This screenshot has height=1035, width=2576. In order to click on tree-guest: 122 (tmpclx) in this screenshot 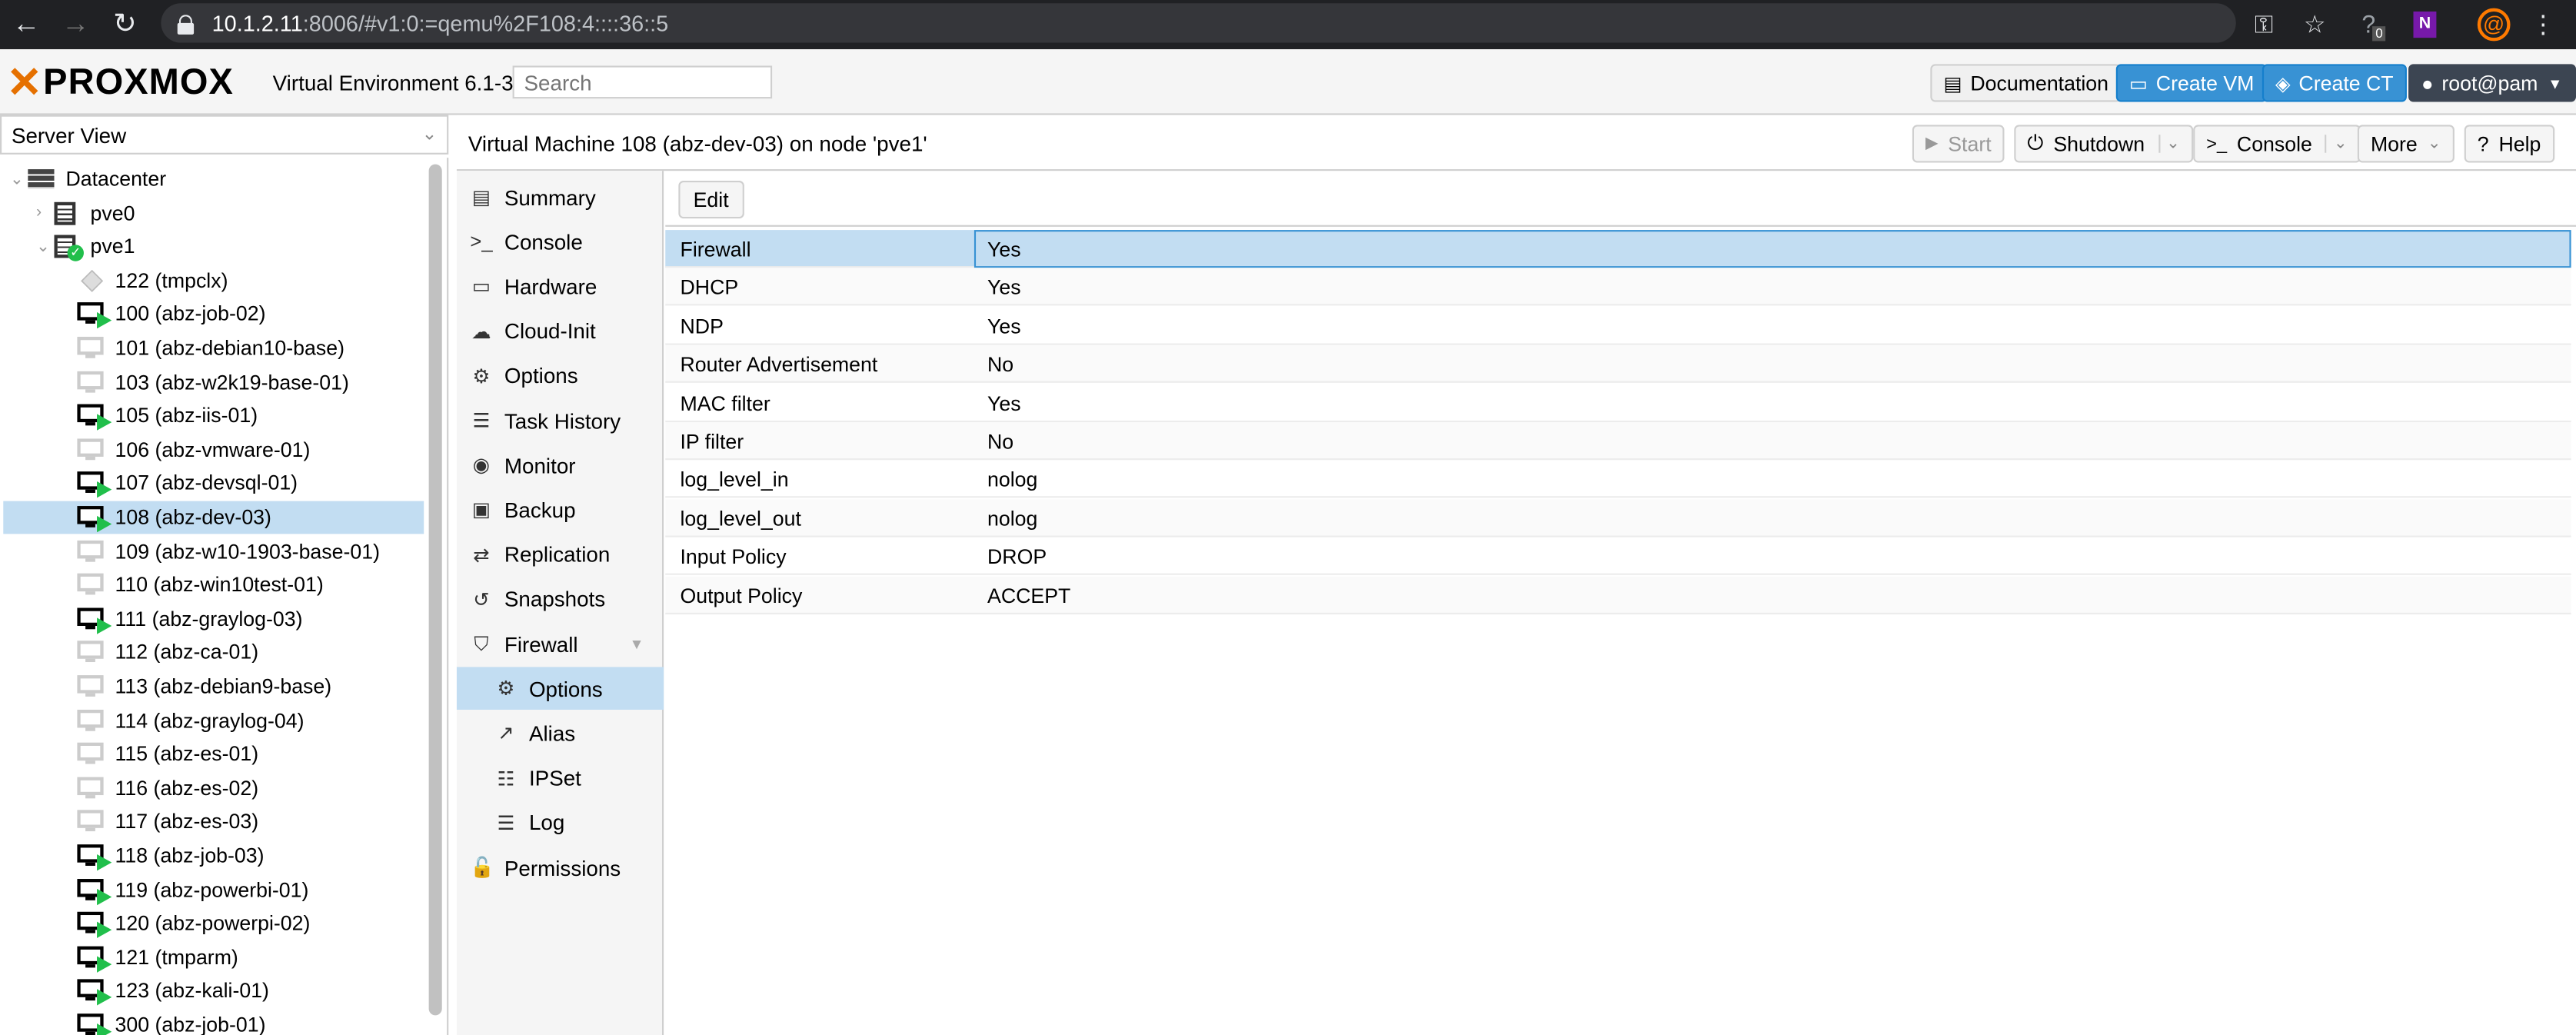, I will do `click(213, 281)`.